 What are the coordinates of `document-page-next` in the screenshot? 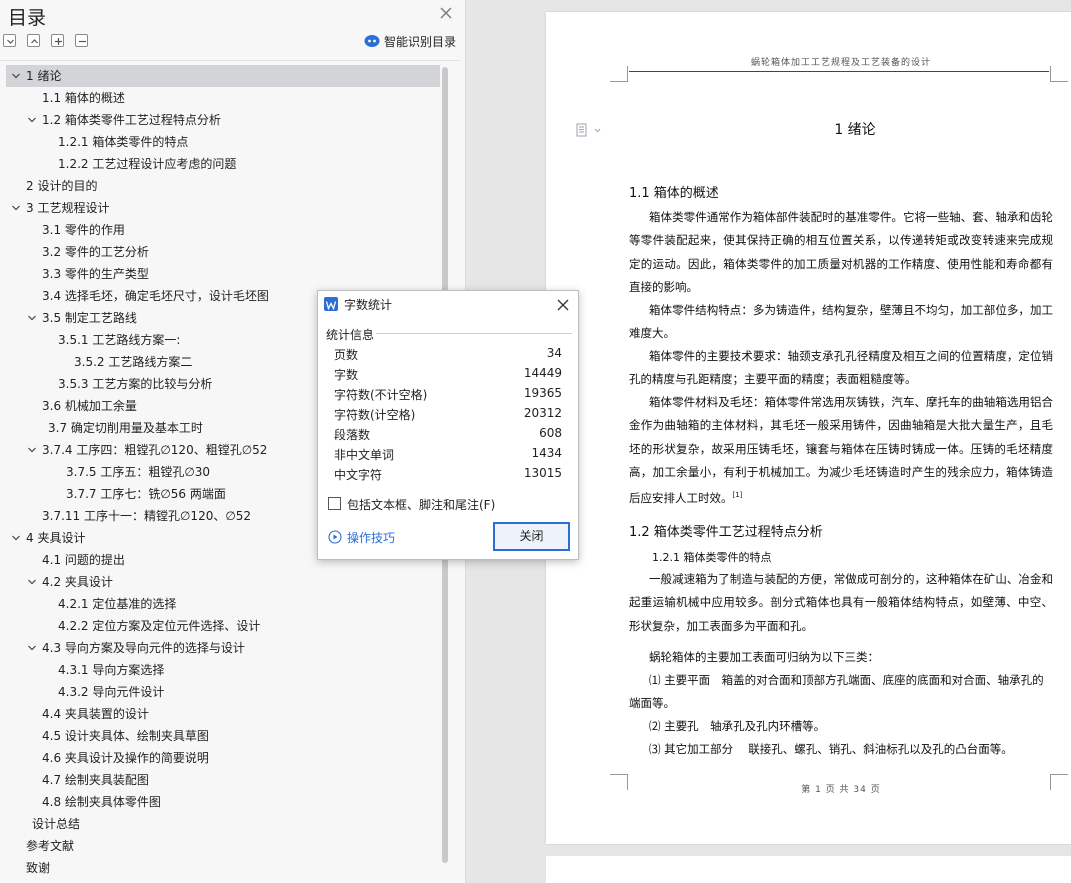 It's located at (808, 869).